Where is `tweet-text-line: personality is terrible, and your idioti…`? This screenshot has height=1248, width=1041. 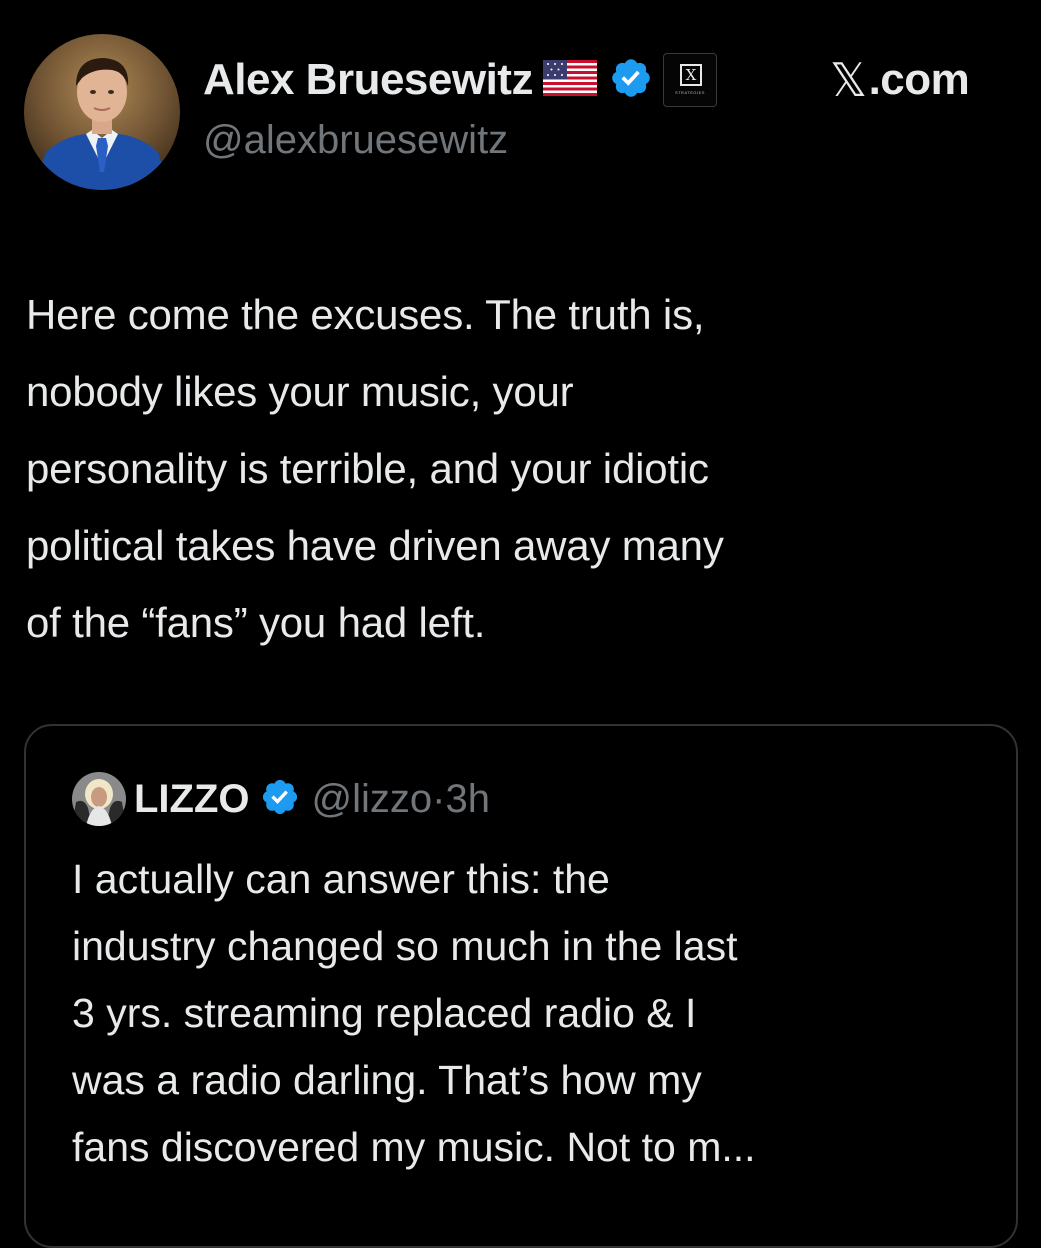
tweet-text-line: personality is terrible, and your idioti… is located at coordinates (367, 468).